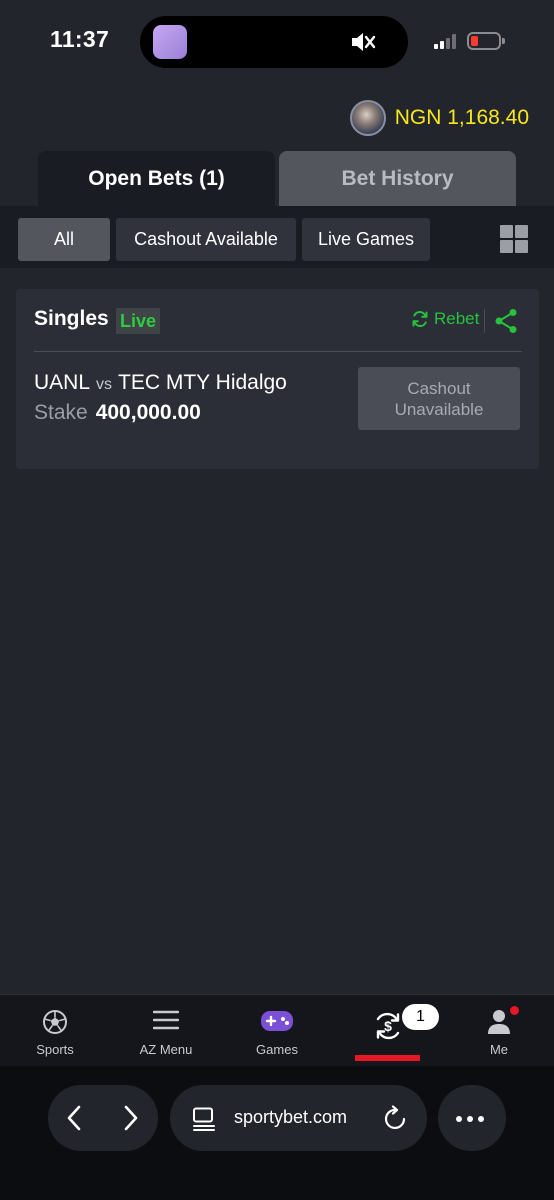  I want to click on open-bets-icon: $, so click(388, 1026).